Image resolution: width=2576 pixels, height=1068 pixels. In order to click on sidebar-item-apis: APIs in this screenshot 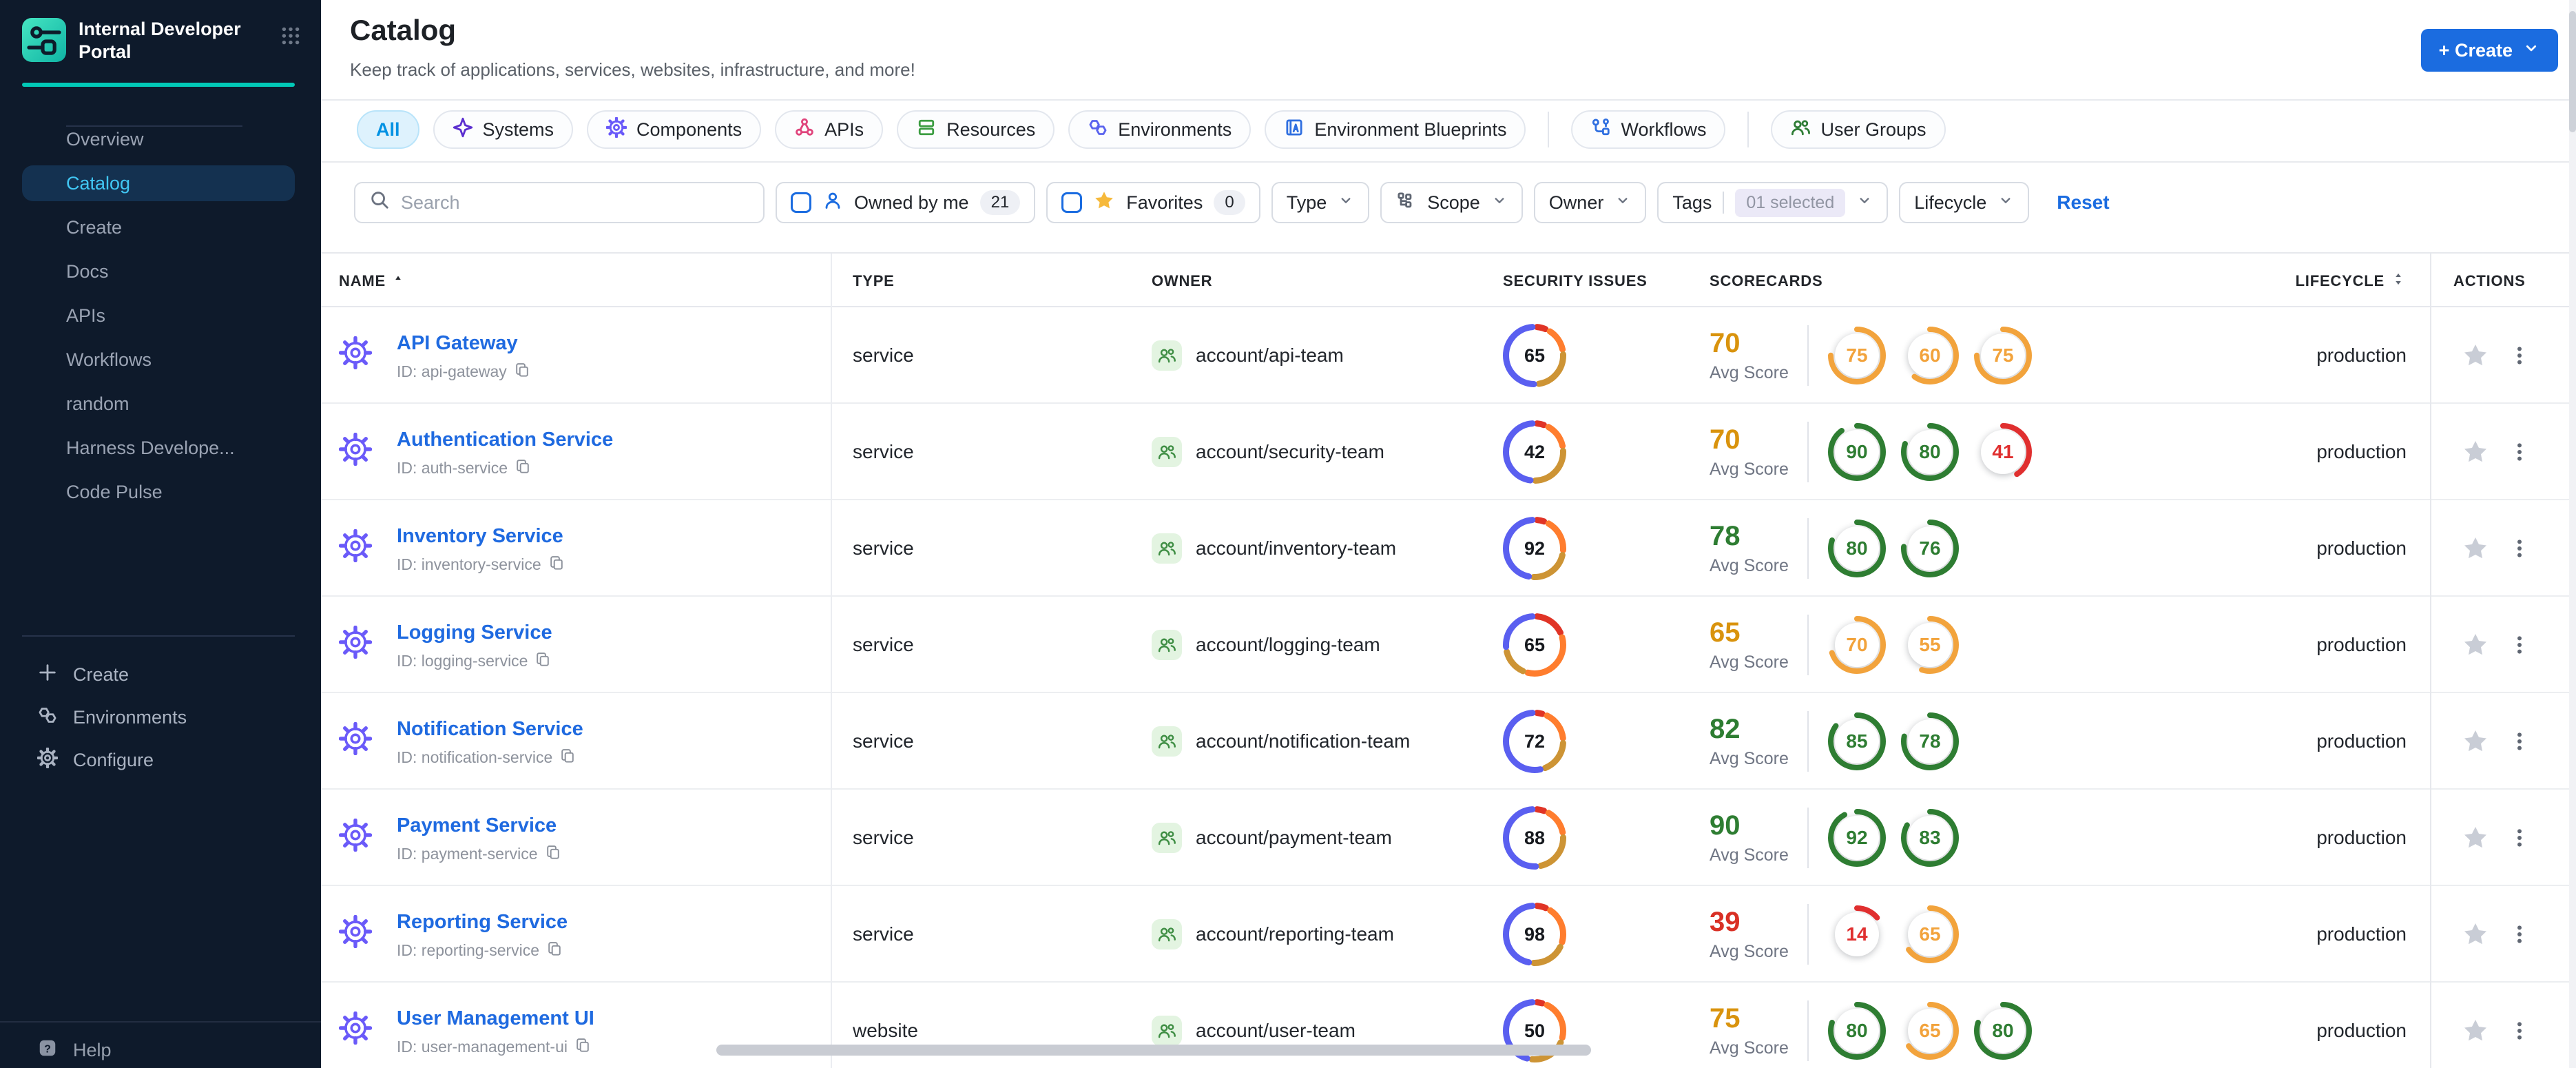, I will do `click(160, 316)`.